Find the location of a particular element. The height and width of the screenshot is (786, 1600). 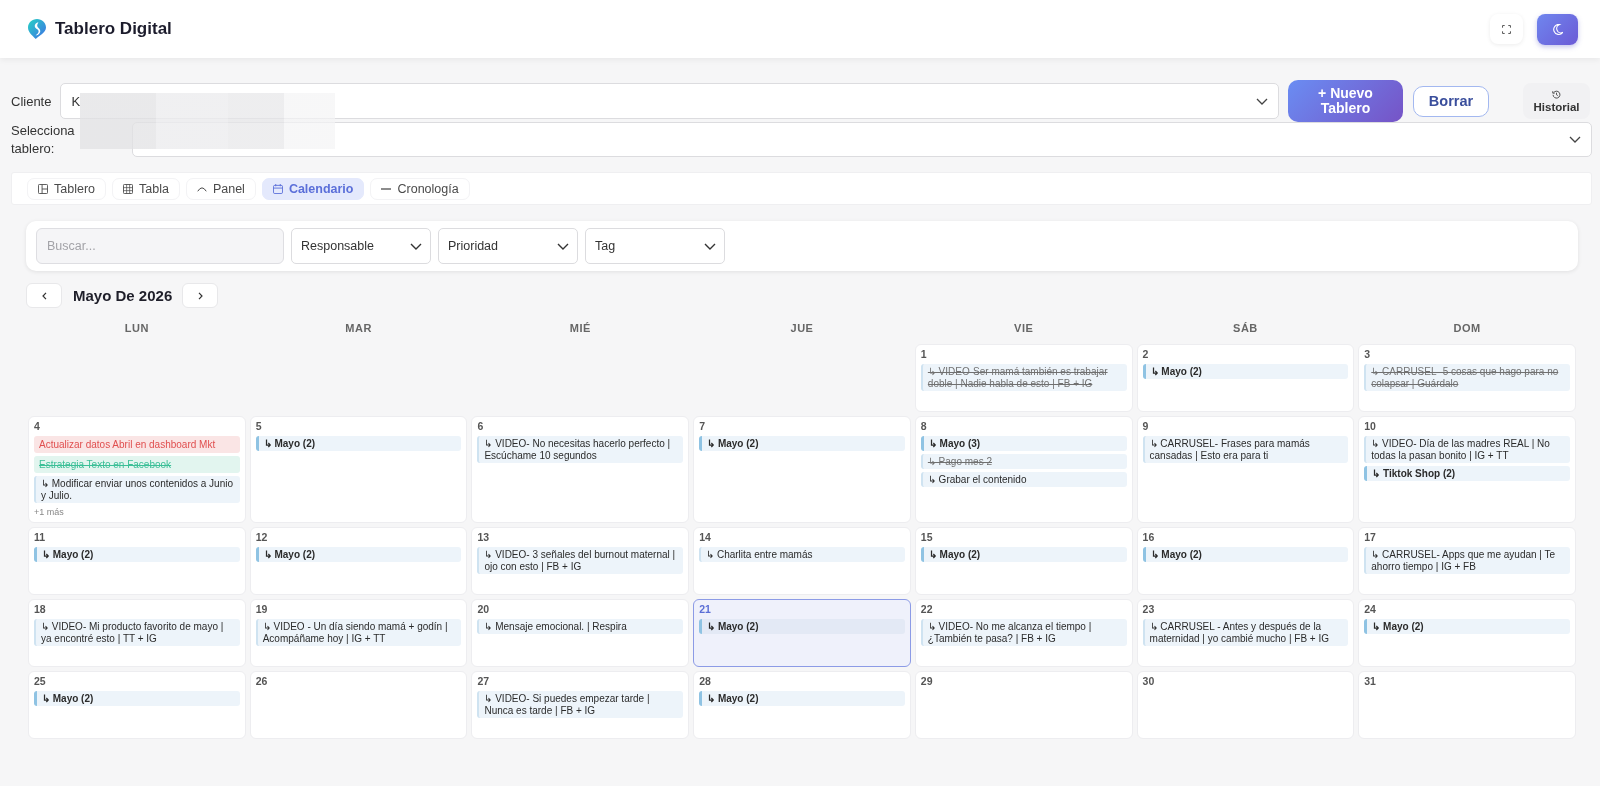

view-tab: Tabla is located at coordinates (146, 188).